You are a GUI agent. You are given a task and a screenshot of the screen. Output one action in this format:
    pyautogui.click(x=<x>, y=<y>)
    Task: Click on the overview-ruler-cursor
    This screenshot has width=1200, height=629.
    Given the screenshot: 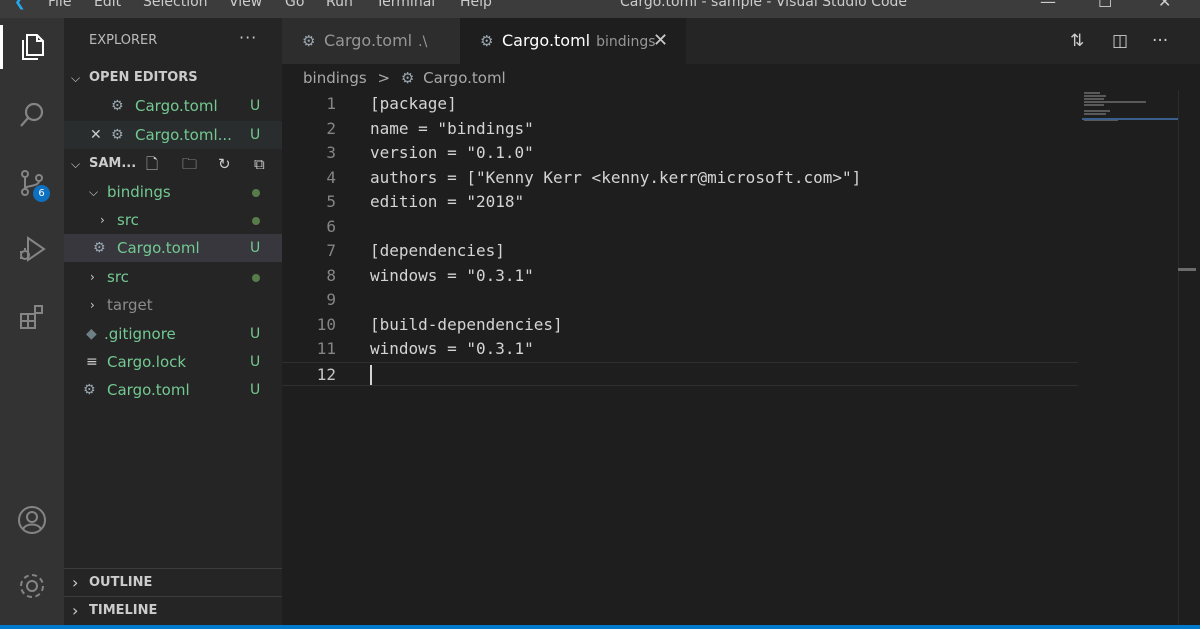 What is the action you would take?
    pyautogui.click(x=1187, y=269)
    